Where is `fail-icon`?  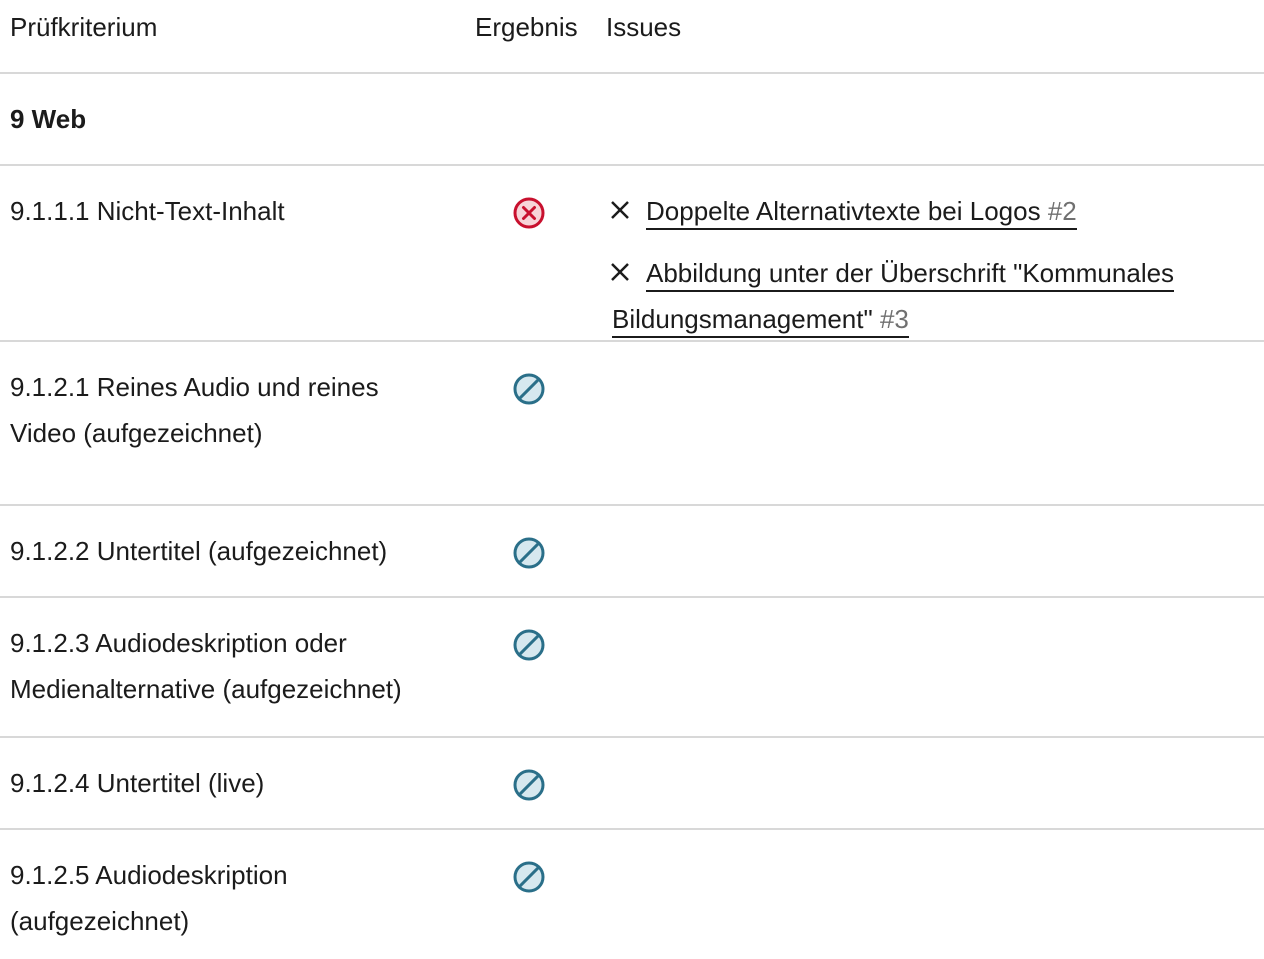 fail-icon is located at coordinates (529, 213).